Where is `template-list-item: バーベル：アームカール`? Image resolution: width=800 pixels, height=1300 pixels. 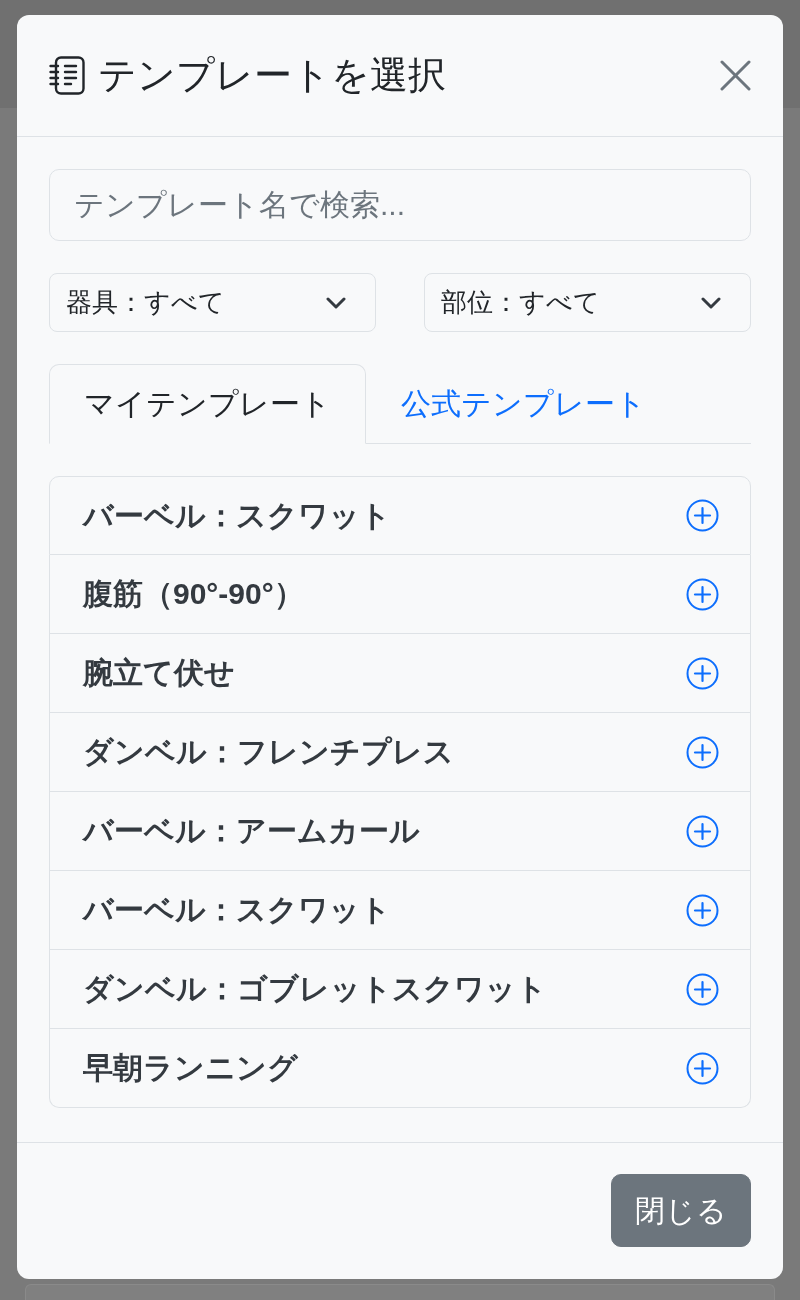
template-list-item: バーベル：アームカール is located at coordinates (400, 831).